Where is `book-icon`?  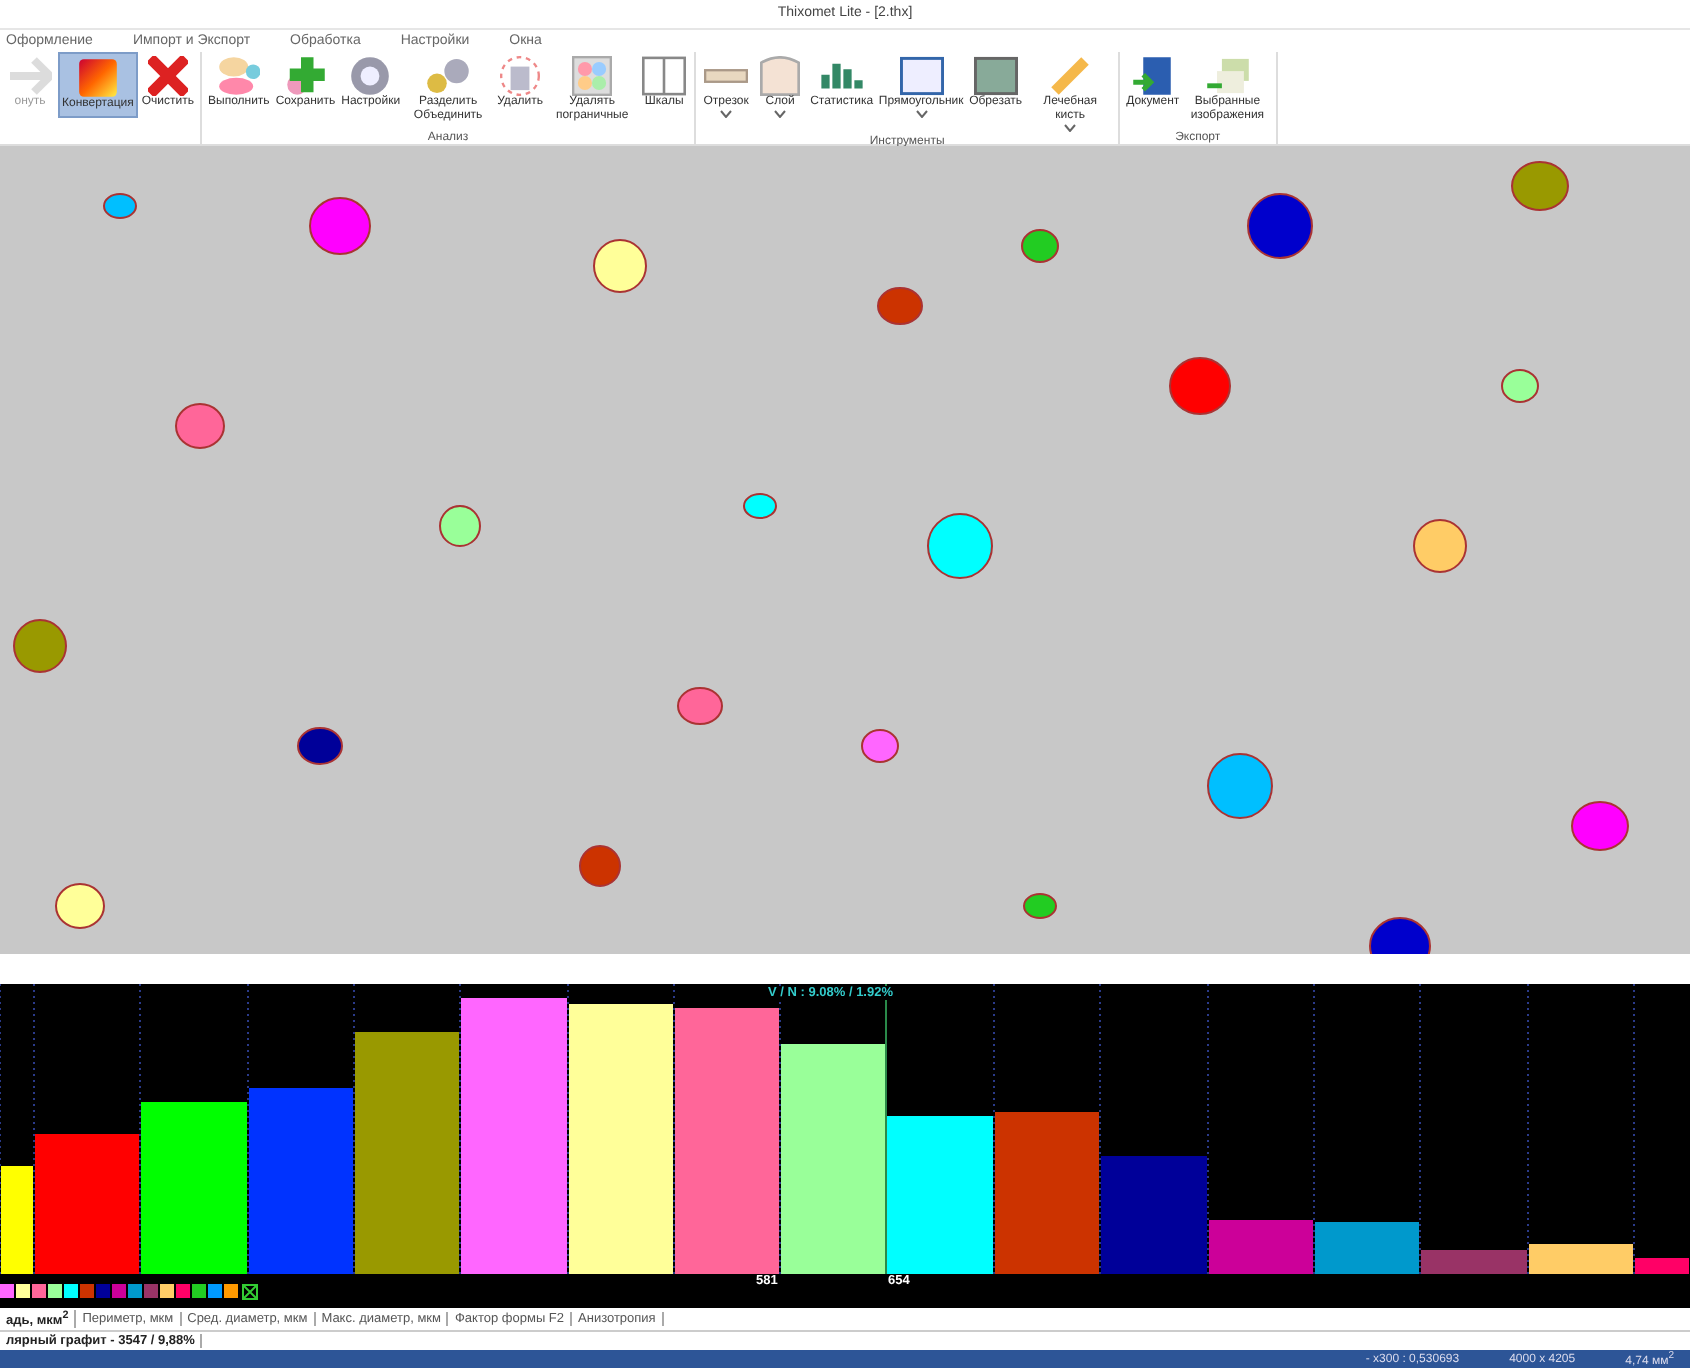 book-icon is located at coordinates (664, 76).